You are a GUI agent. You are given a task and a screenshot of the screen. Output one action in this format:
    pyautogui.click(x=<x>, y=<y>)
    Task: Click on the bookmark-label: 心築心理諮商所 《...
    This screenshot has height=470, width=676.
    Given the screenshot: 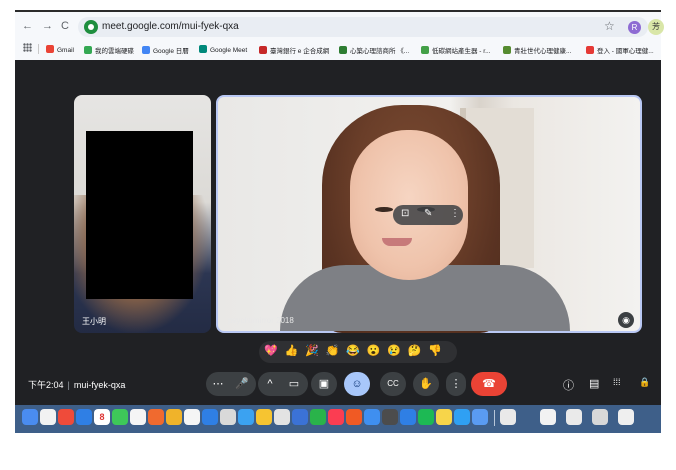 What is the action you would take?
    pyautogui.click(x=380, y=51)
    